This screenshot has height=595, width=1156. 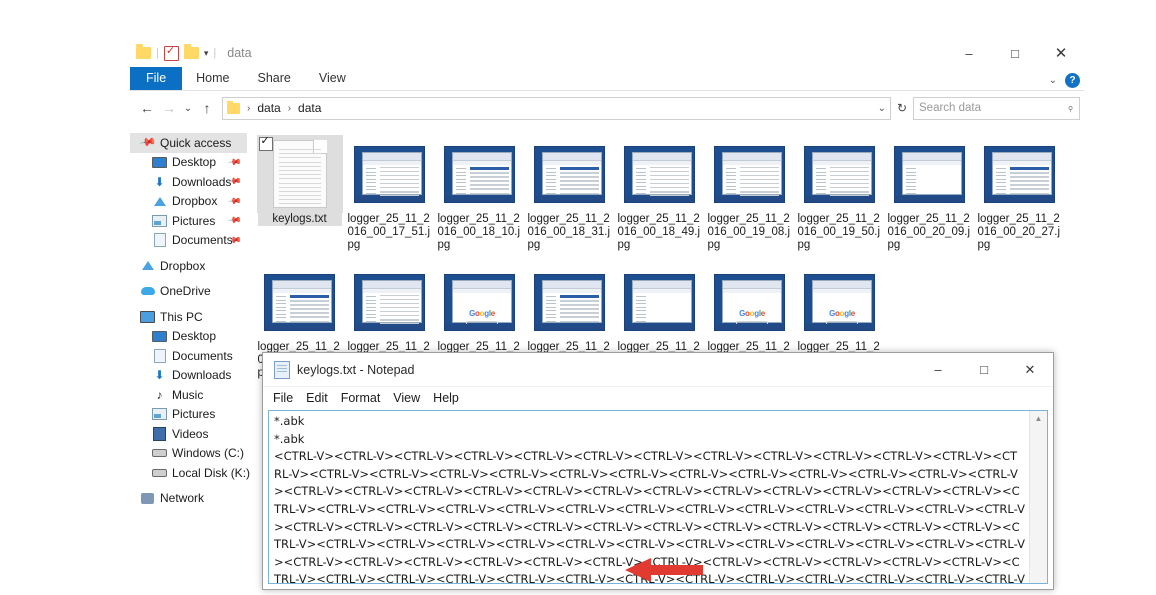 I want to click on file-tile: logger_25_11_2016_00_20_09.jpg, so click(x=929, y=192).